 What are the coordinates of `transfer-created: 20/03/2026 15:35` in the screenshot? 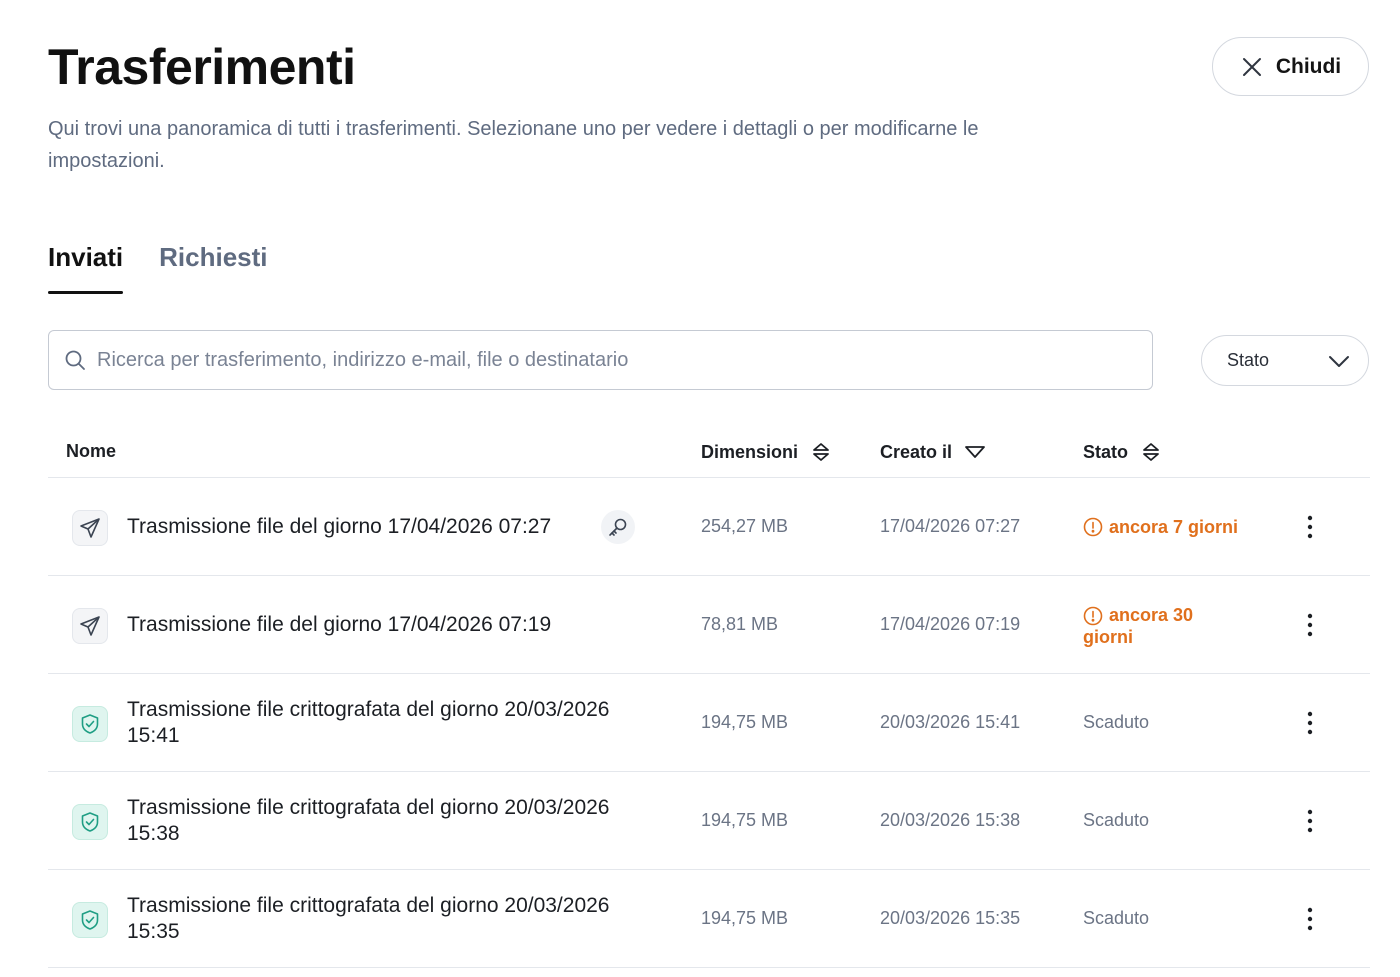 It's located at (950, 918).